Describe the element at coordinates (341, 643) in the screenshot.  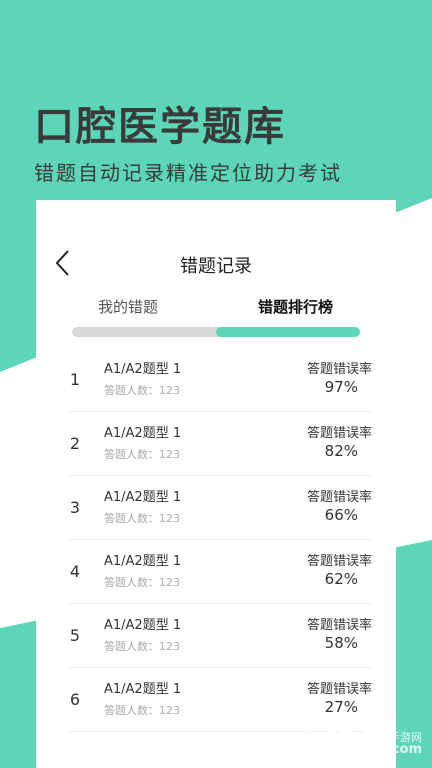
I see `error-rate-value: 58%` at that location.